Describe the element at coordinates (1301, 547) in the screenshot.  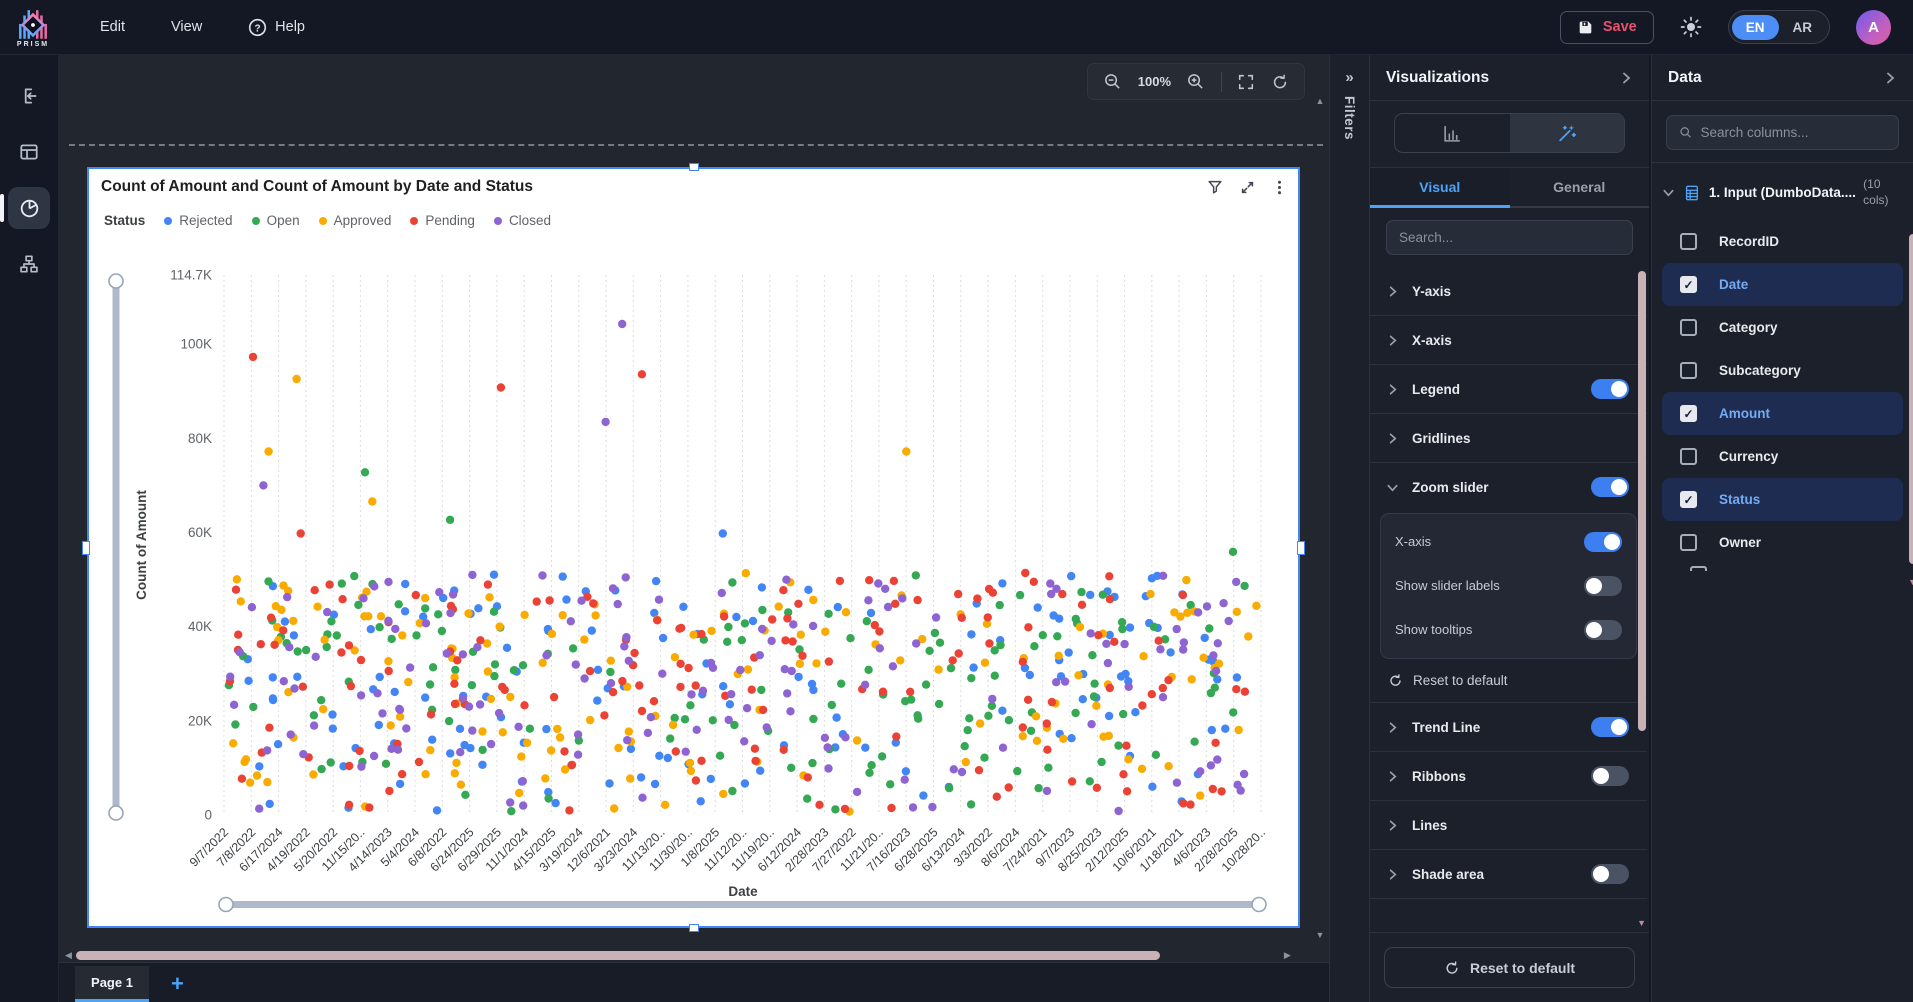
I see `resize-handle-right` at that location.